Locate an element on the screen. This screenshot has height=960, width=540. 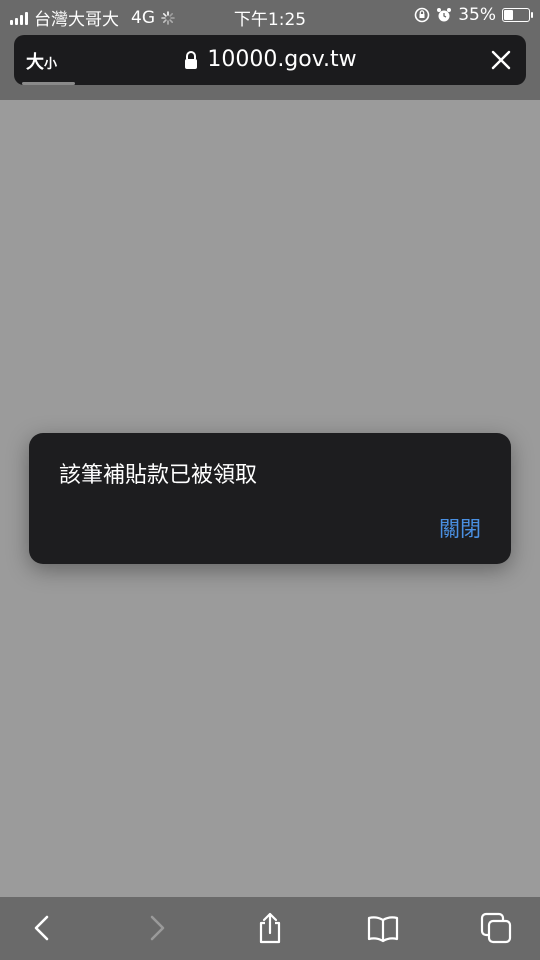
status-right: 35% is located at coordinates (473, 15).